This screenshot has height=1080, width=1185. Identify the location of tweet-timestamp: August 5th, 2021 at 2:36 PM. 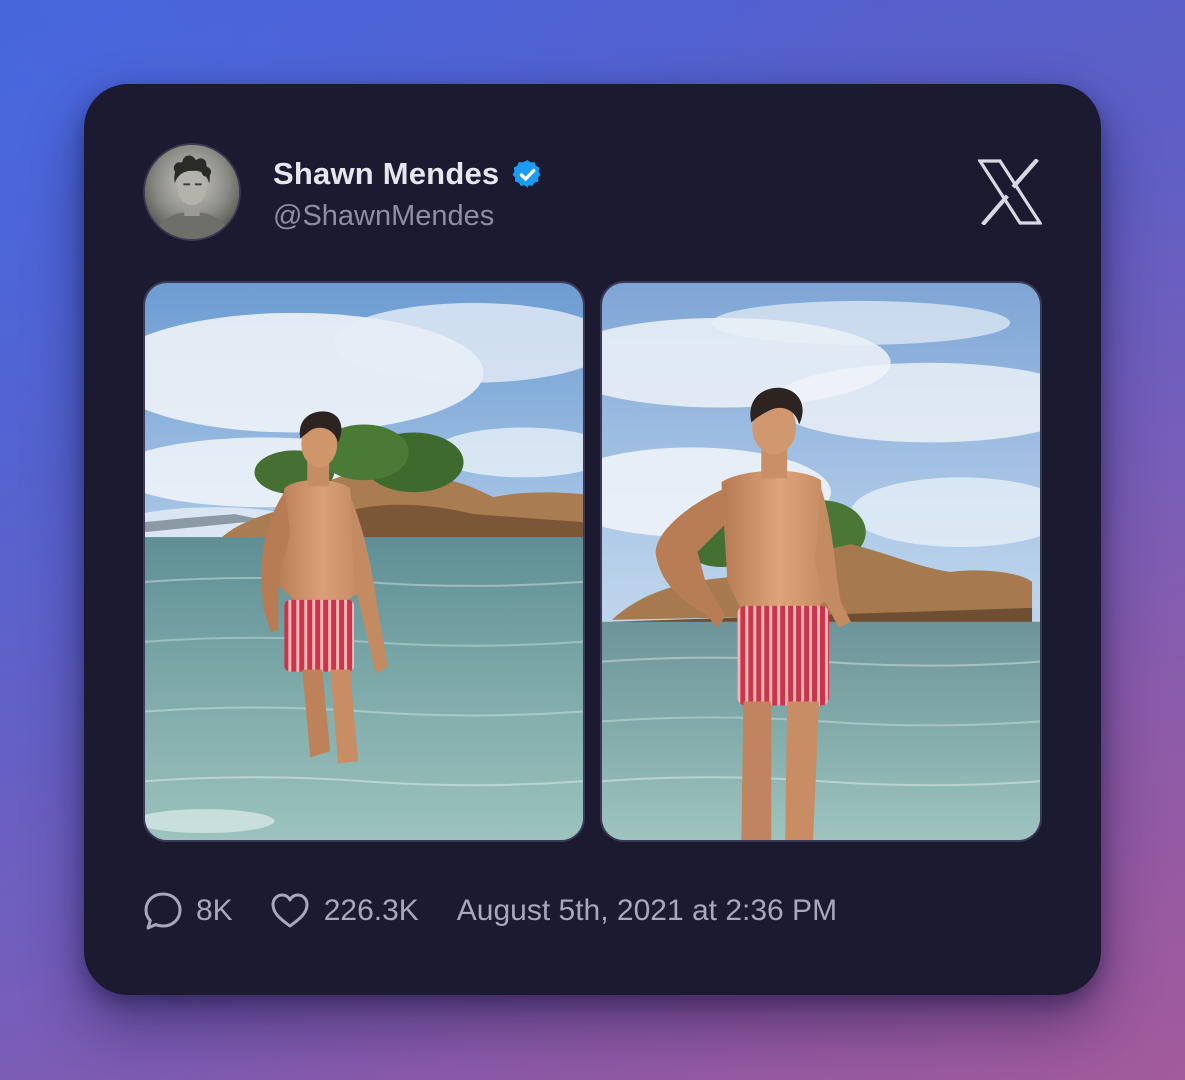
(647, 911).